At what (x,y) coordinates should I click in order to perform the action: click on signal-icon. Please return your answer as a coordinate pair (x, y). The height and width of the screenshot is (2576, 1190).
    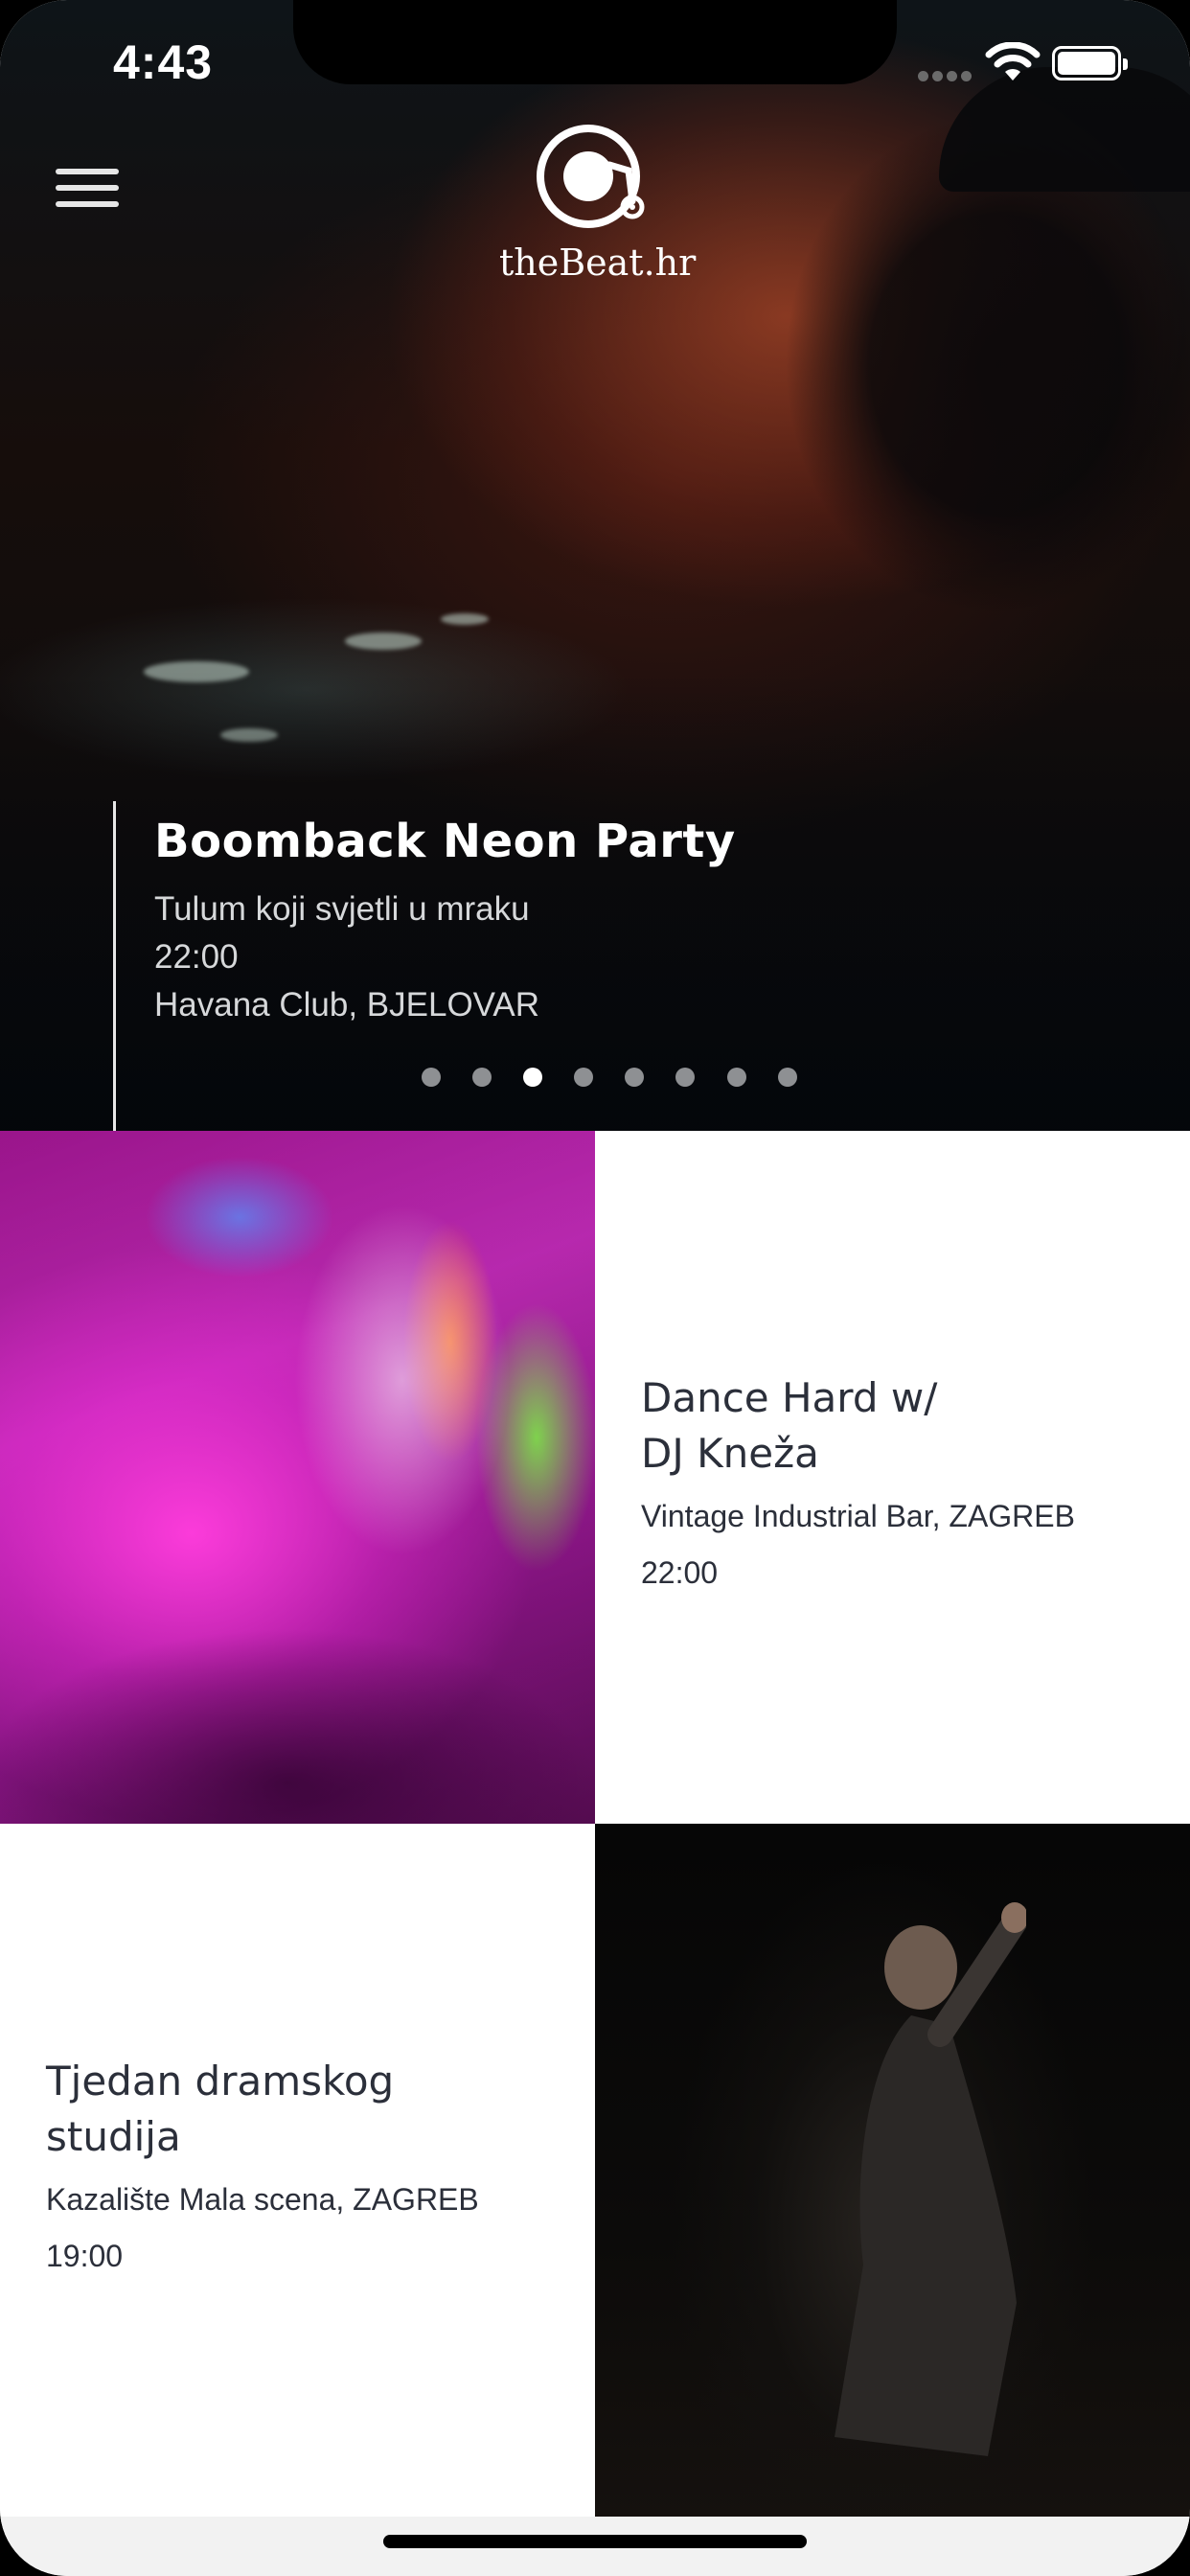
    Looking at the image, I should click on (947, 74).